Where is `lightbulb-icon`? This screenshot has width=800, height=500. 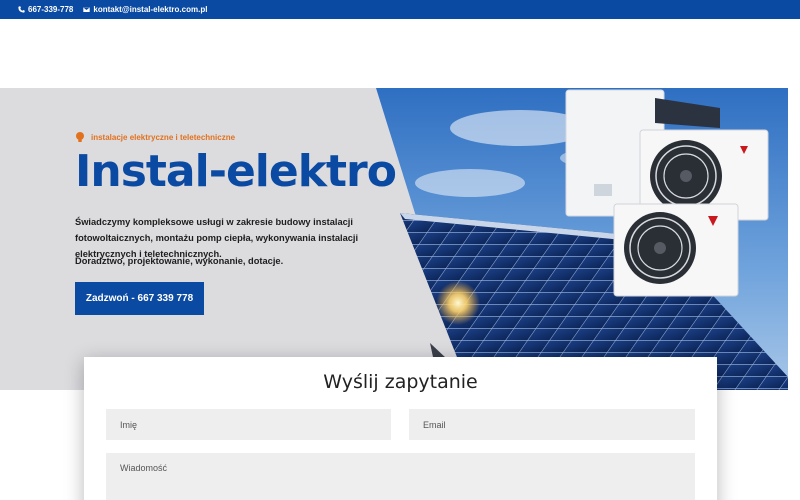
lightbulb-icon is located at coordinates (80, 137).